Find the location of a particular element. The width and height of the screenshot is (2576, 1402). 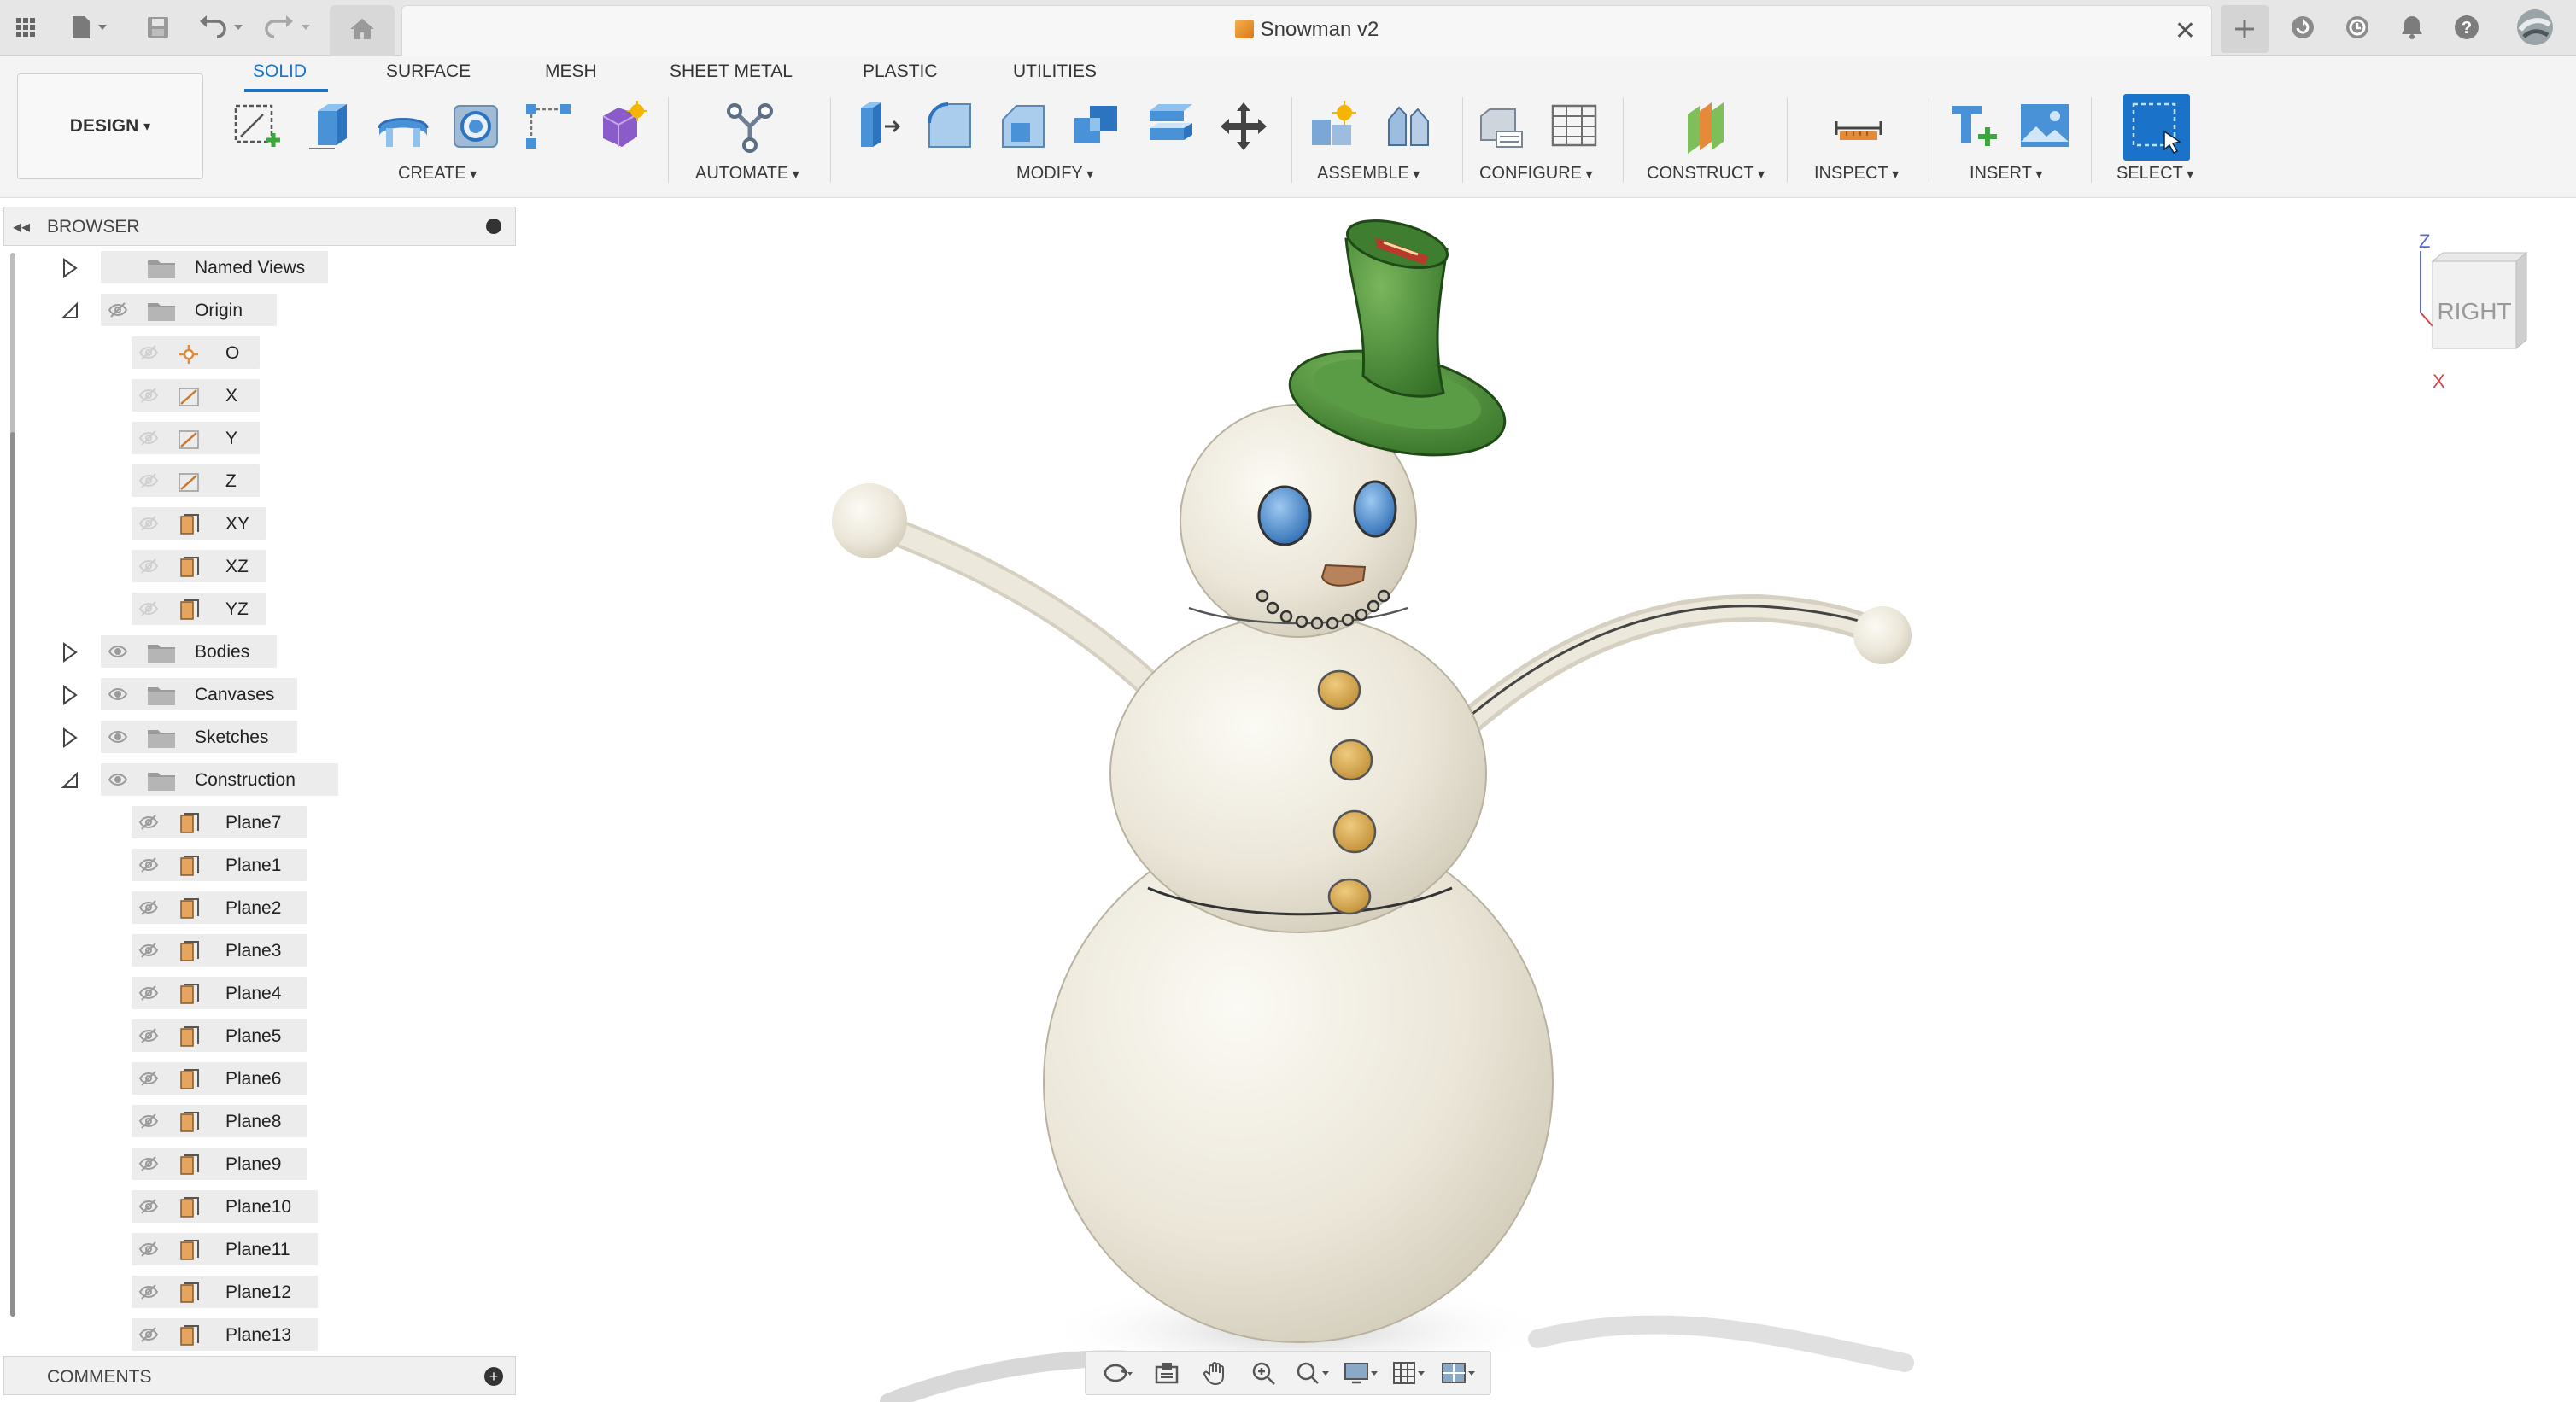

insert-menu: INSERT is located at coordinates (2006, 174).